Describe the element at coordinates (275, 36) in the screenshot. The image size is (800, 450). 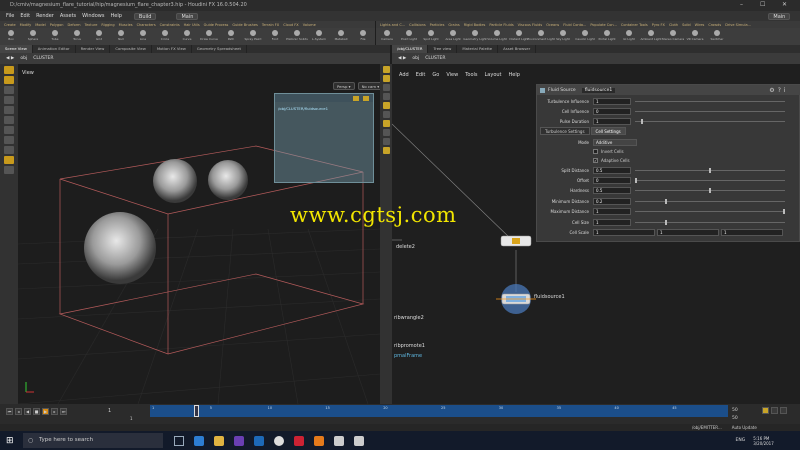
I see `shelf-tool: Font` at that location.